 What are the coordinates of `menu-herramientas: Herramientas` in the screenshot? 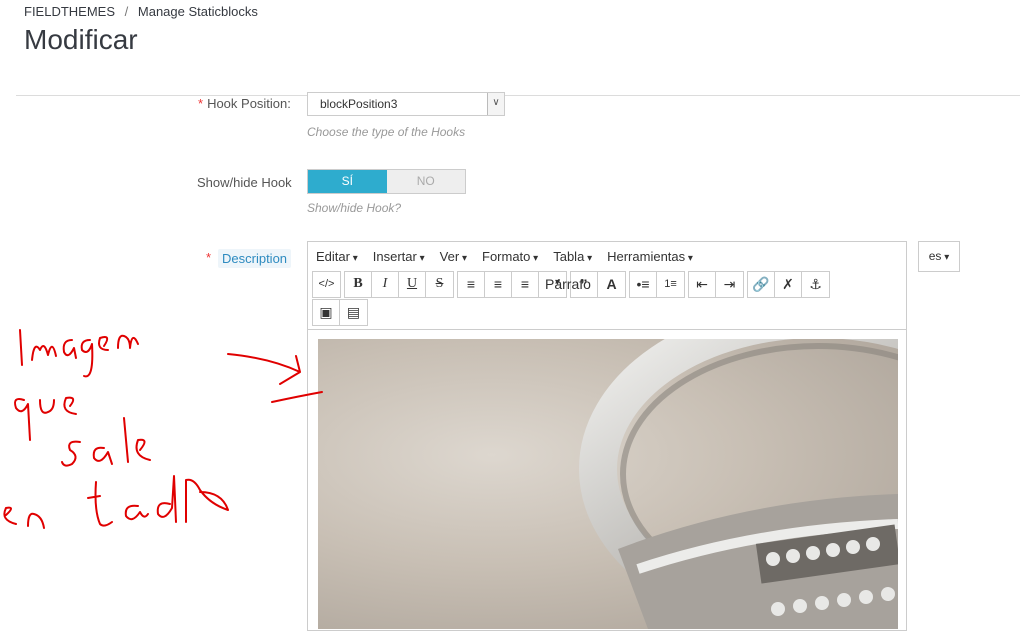 It's located at (650, 256).